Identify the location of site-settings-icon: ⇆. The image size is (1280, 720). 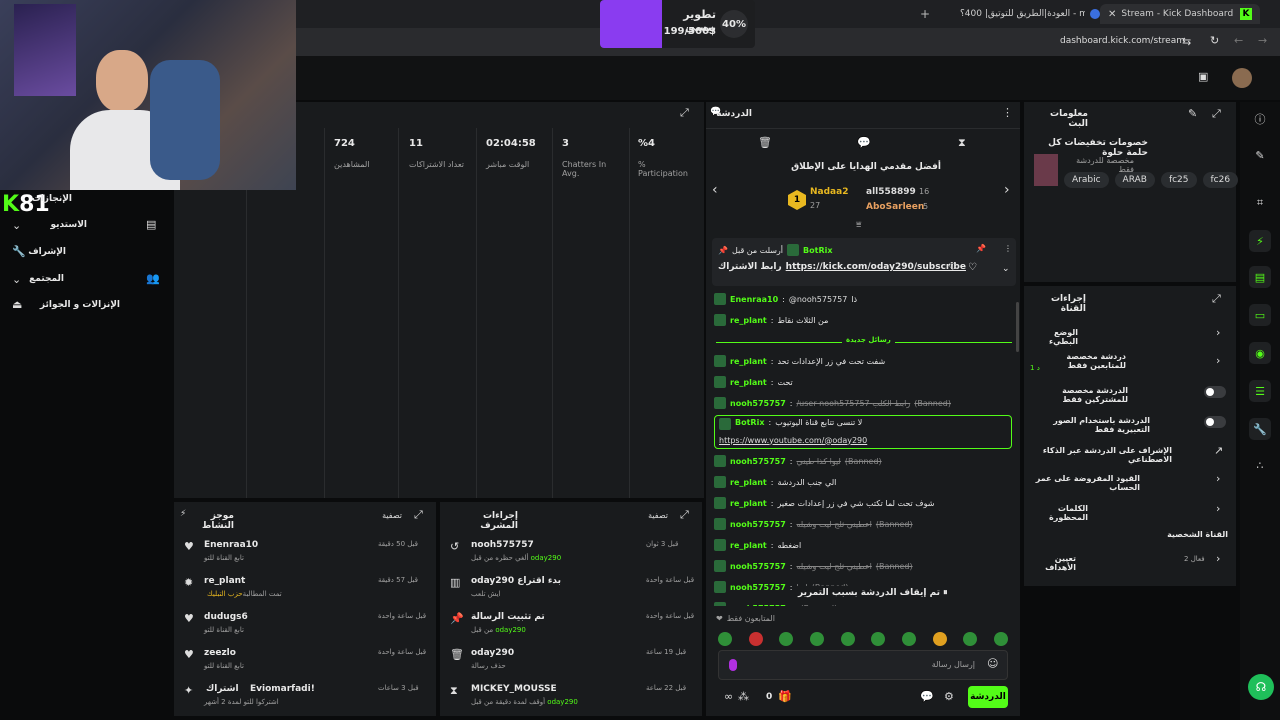
(1186, 41).